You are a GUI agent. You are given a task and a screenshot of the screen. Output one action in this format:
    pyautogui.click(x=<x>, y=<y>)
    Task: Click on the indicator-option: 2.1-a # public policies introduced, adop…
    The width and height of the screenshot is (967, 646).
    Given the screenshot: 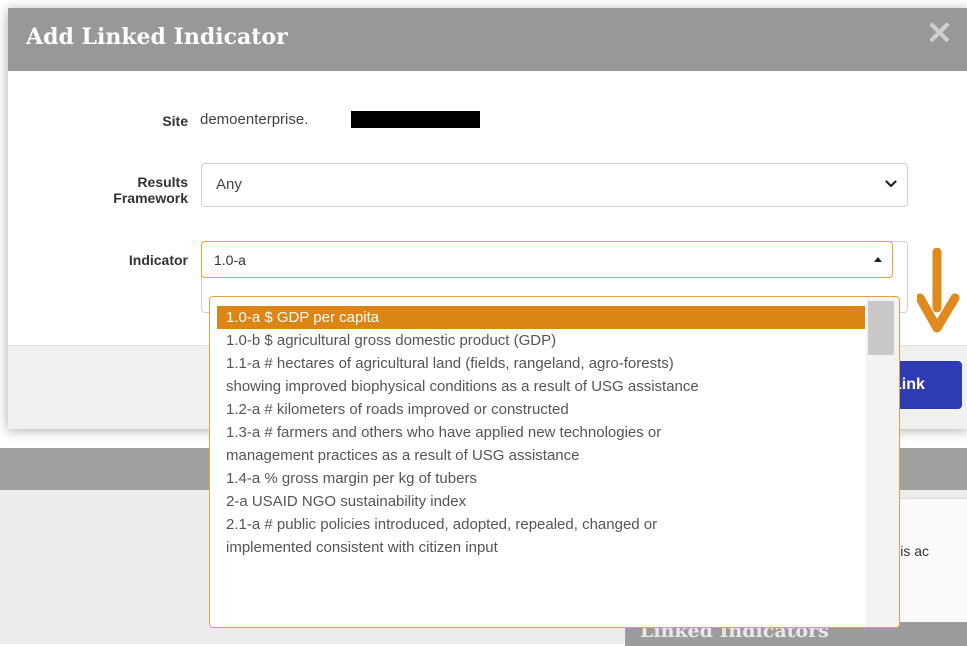 What is the action you would take?
    pyautogui.click(x=541, y=536)
    